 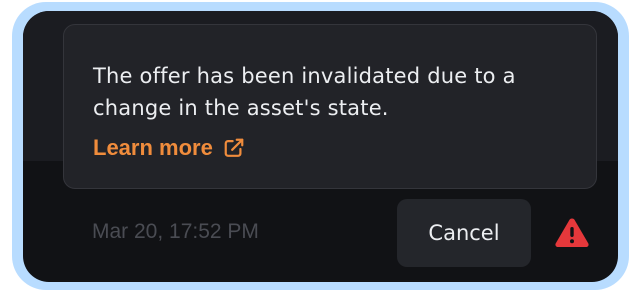 What do you see at coordinates (234, 148) in the screenshot?
I see `external-link-icon` at bounding box center [234, 148].